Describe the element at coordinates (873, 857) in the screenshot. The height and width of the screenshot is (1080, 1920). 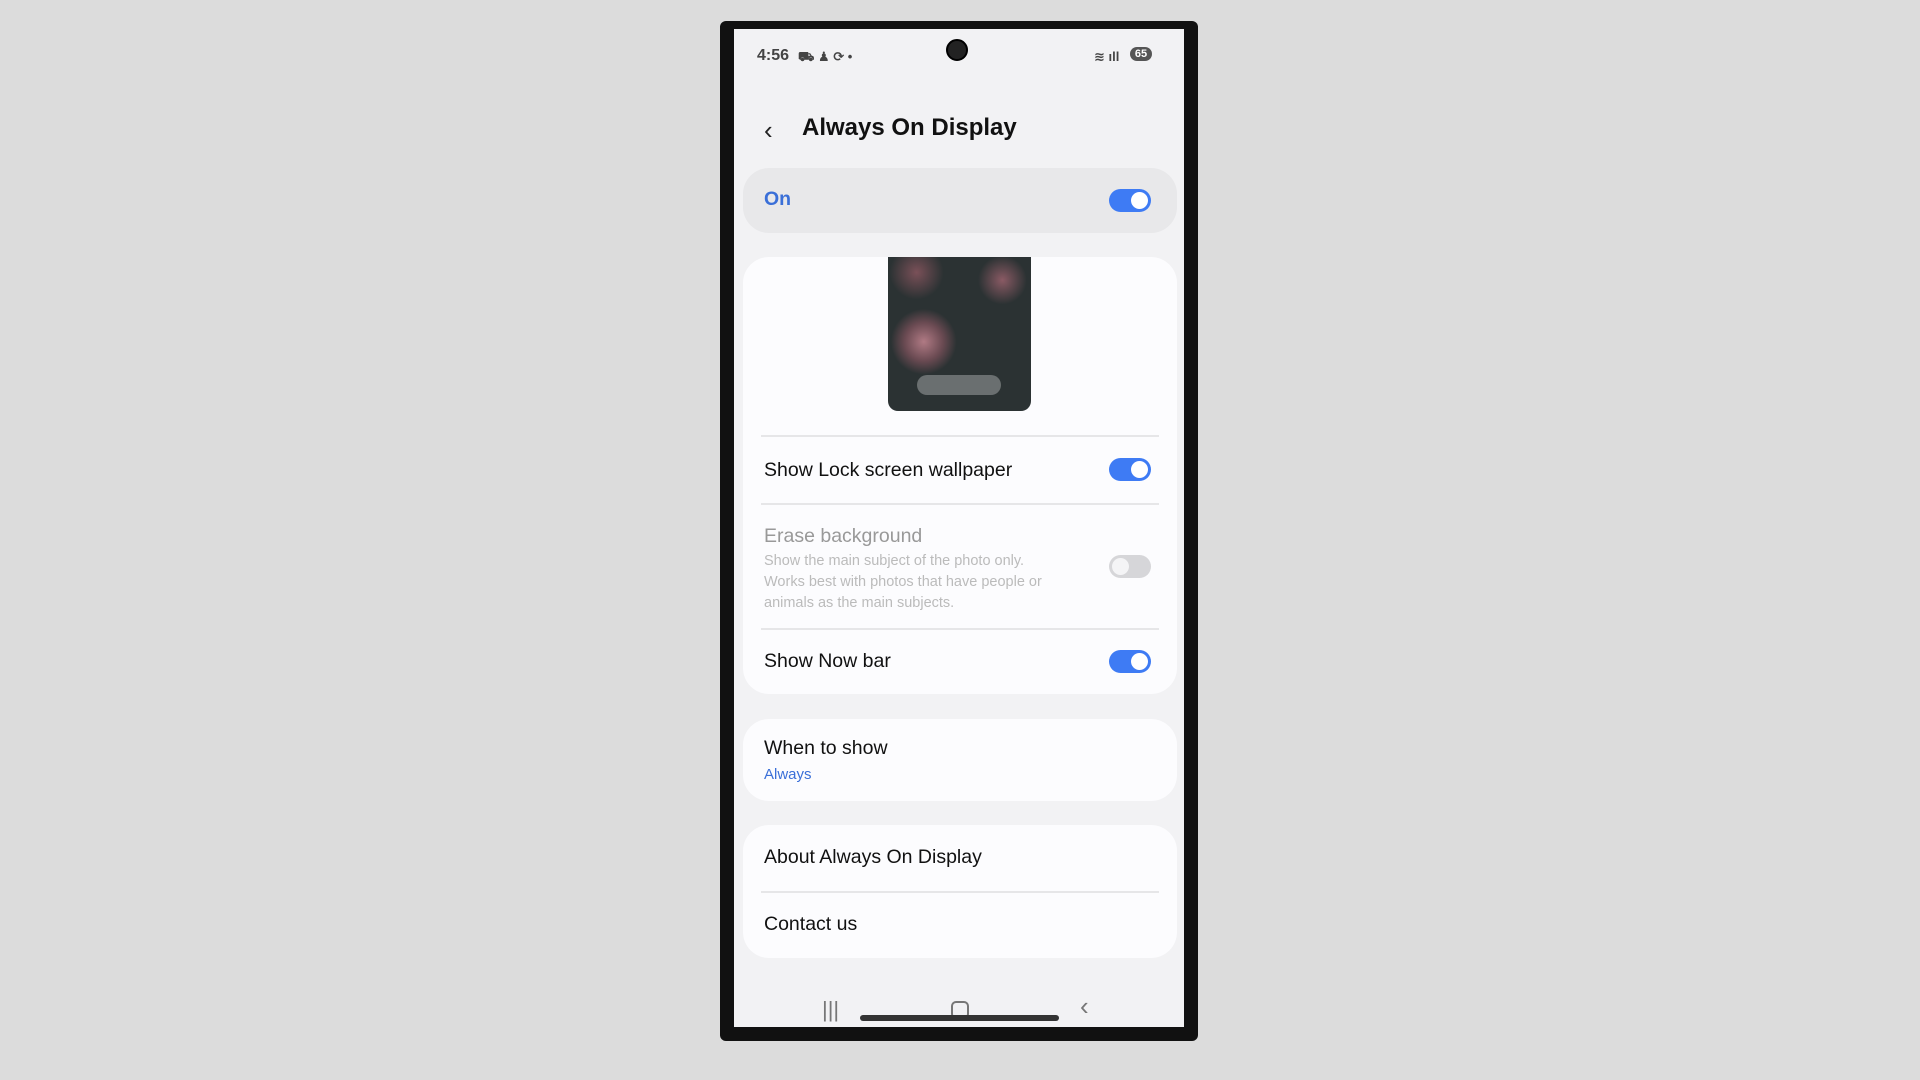
I see `about-link: About Always On Display` at that location.